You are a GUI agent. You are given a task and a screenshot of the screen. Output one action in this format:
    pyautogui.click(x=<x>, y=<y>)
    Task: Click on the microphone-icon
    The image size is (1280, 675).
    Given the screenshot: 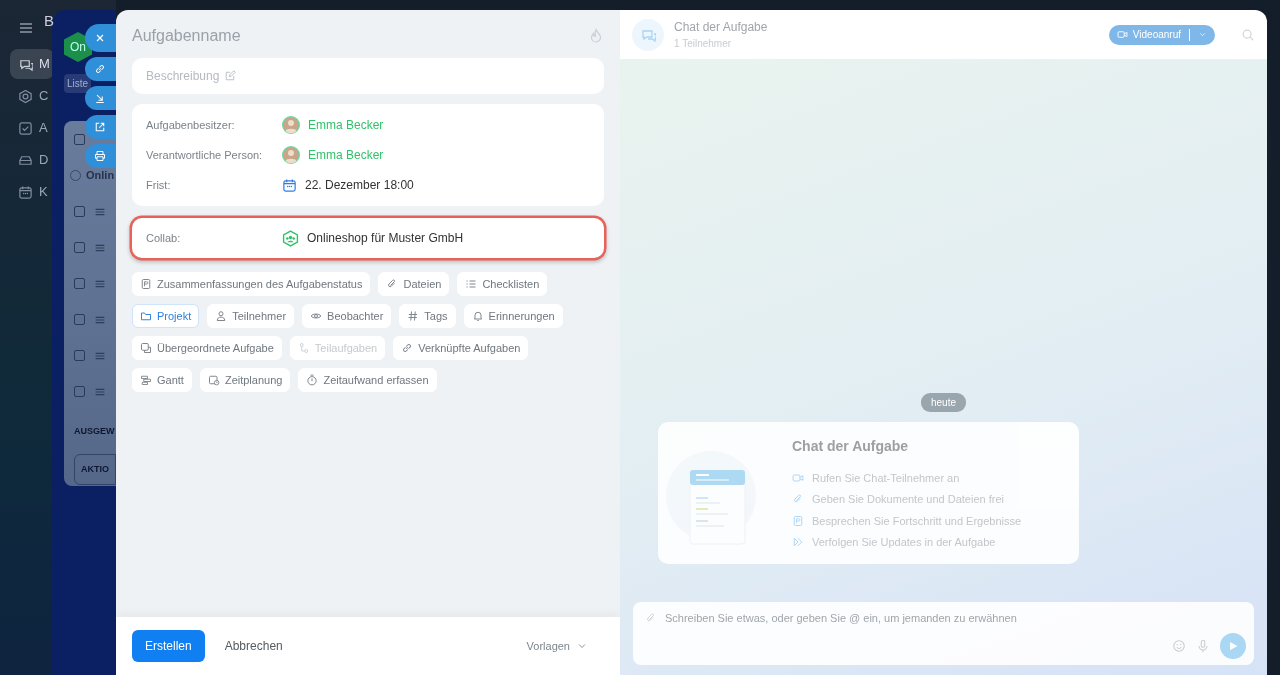 What is the action you would take?
    pyautogui.click(x=1203, y=646)
    